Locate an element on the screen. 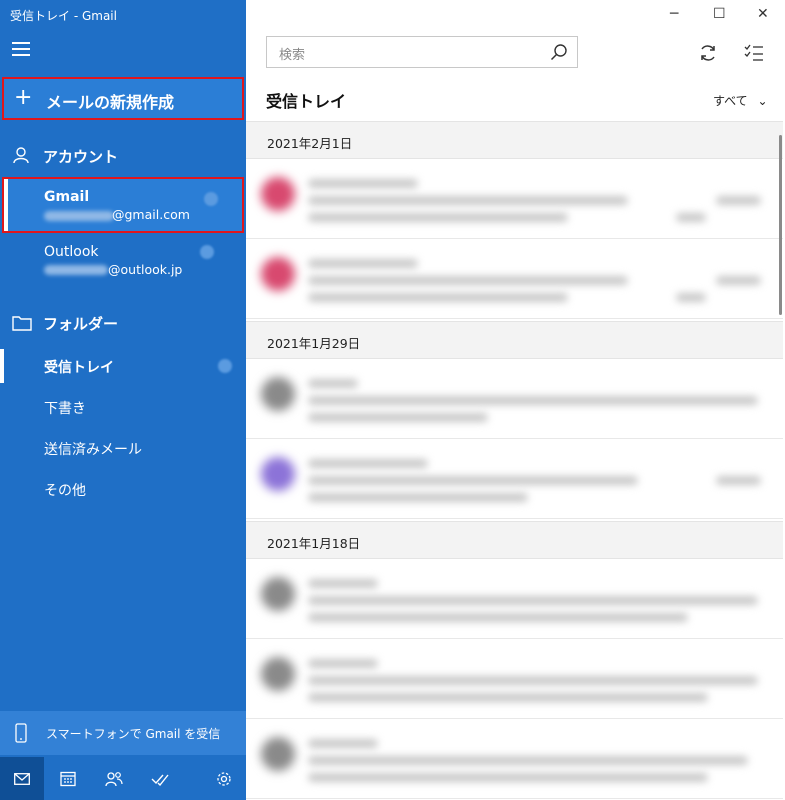 This screenshot has width=785, height=800. mail-icon is located at coordinates (22, 778).